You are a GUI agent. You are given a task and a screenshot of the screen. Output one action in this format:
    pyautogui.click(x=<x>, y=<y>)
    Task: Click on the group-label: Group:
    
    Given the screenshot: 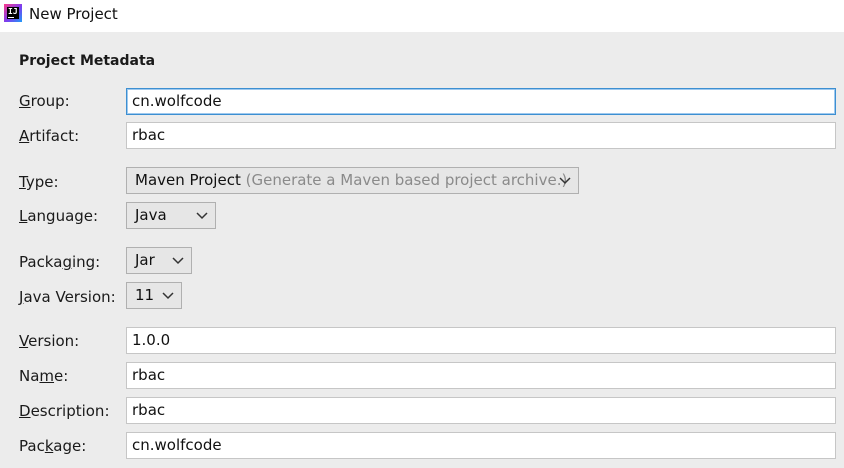 What is the action you would take?
    pyautogui.click(x=44, y=101)
    